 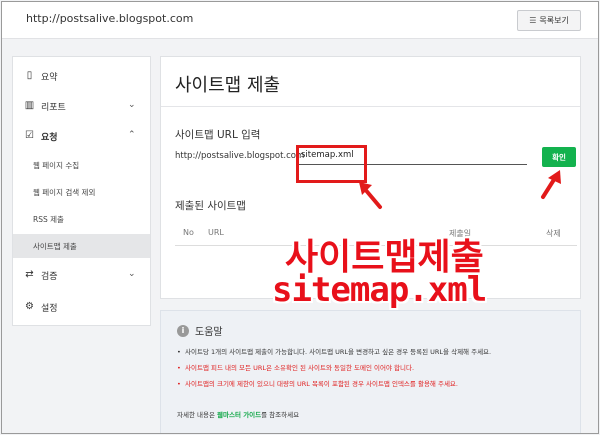 What do you see at coordinates (553, 233) in the screenshot?
I see `column-header-delete: 삭제` at bounding box center [553, 233].